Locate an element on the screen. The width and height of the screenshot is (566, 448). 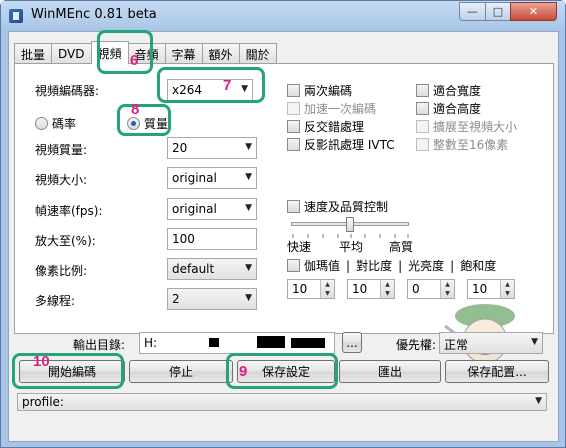
expand-to-video-checkbox: 擴展至視頻大小 is located at coordinates (466, 126).